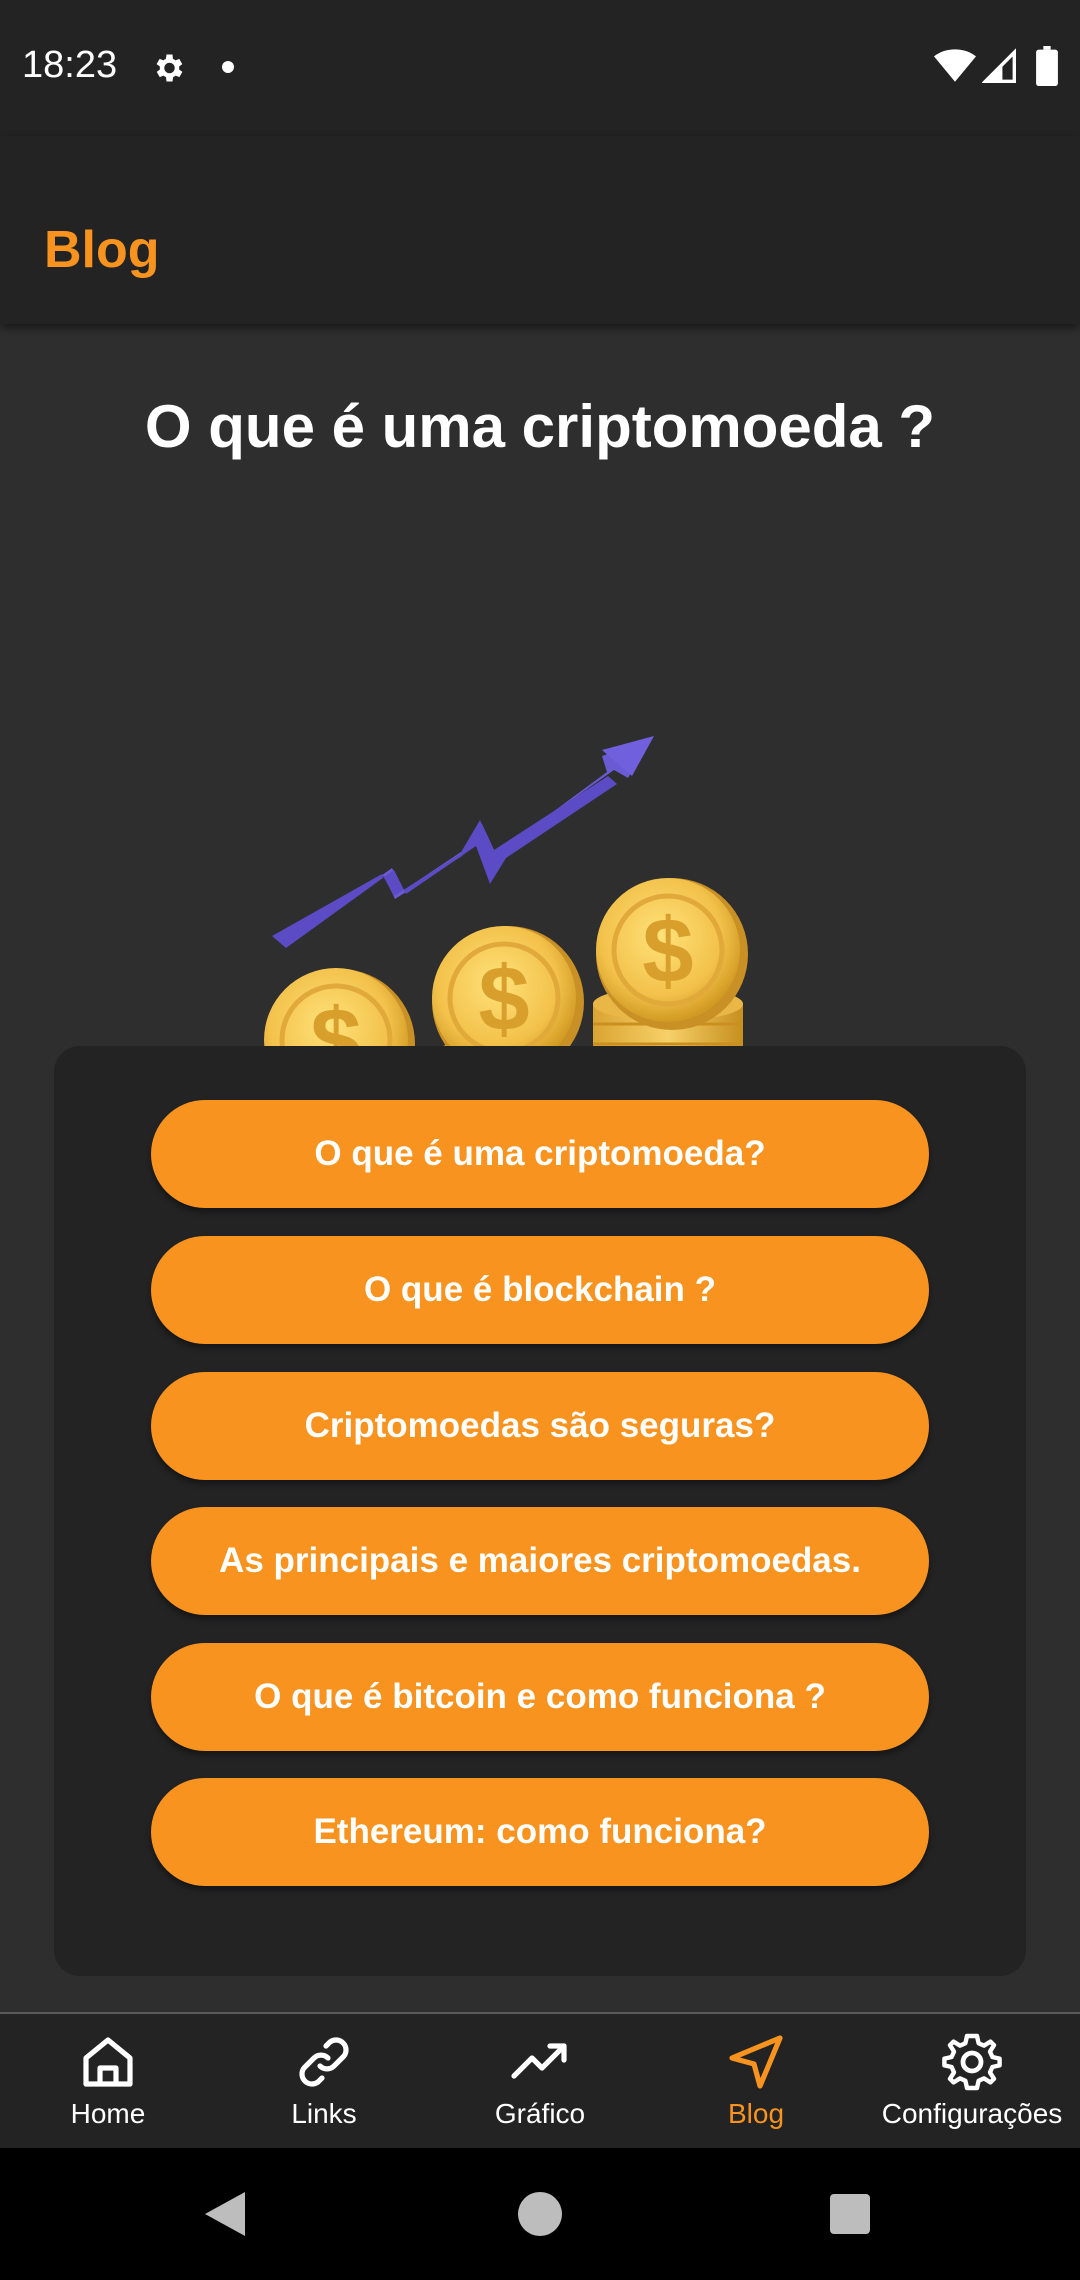  I want to click on battery-icon, so click(1047, 66).